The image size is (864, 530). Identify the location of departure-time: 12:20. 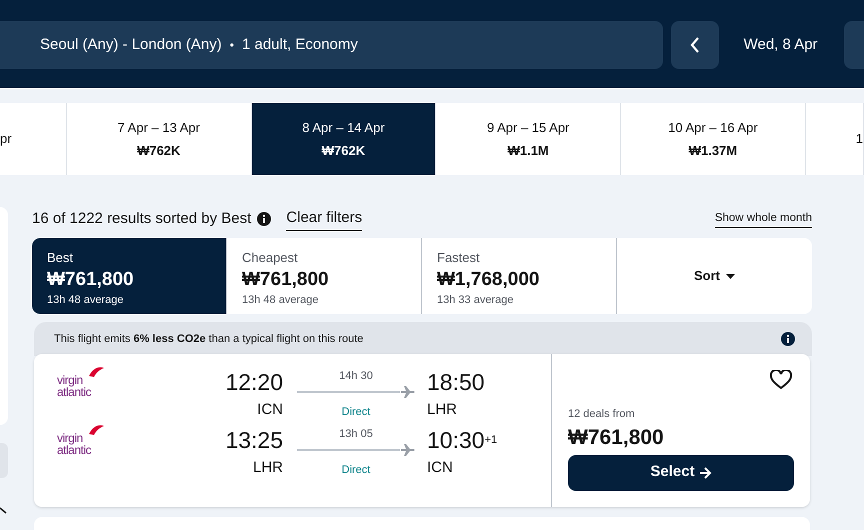
(254, 382).